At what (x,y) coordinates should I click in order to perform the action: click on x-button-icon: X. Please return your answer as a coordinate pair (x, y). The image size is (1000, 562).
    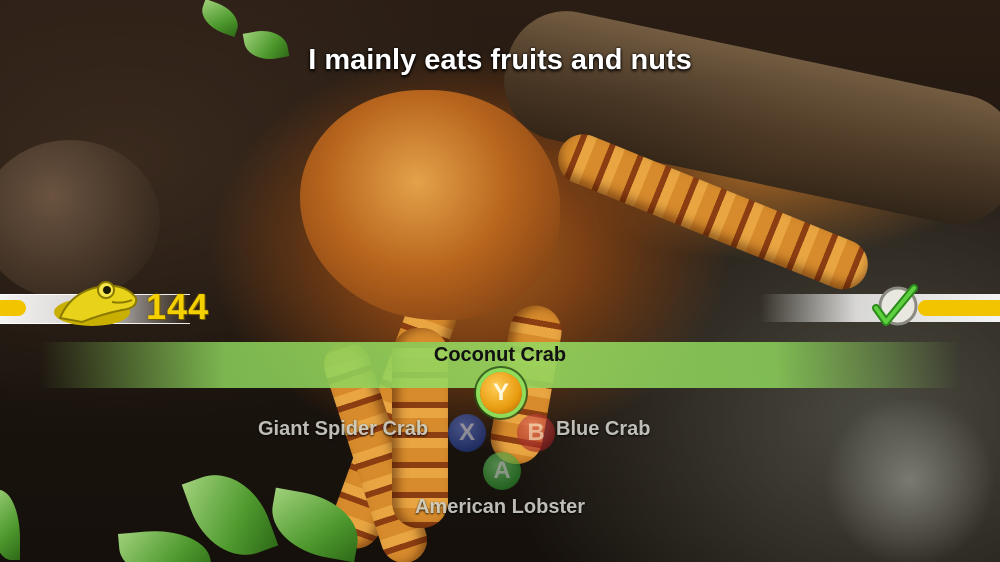
    Looking at the image, I should click on (467, 433).